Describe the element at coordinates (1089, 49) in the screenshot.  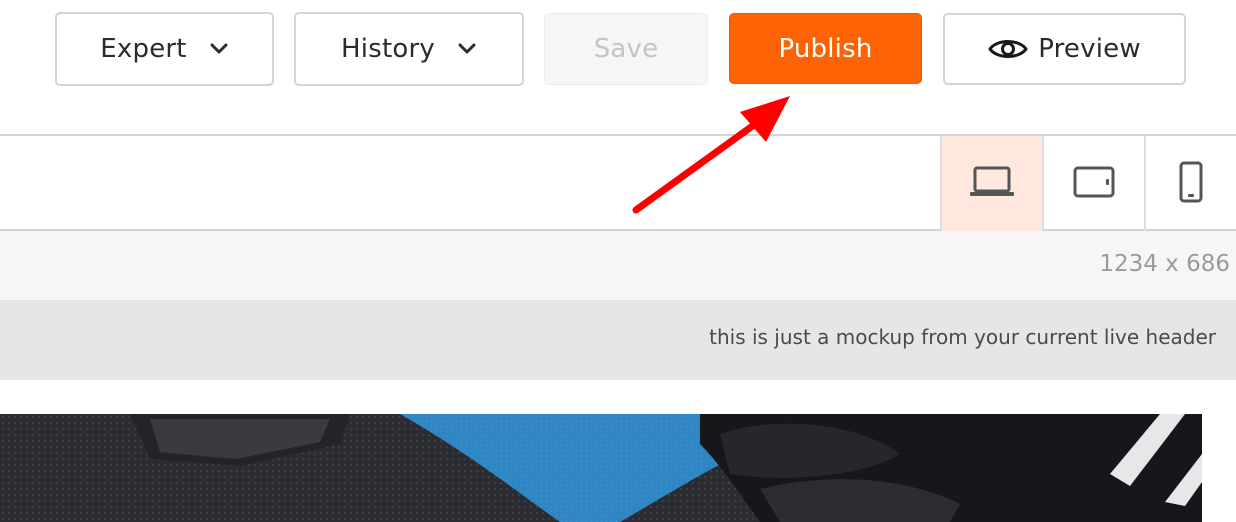
I see `preview-label: Preview` at that location.